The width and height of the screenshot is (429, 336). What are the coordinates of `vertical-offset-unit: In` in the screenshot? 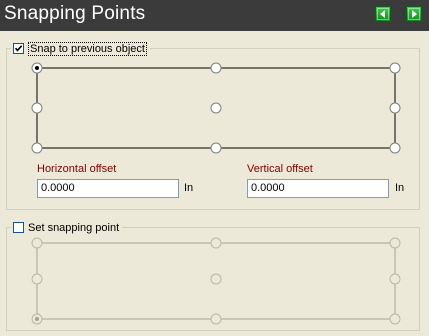 It's located at (400, 188).